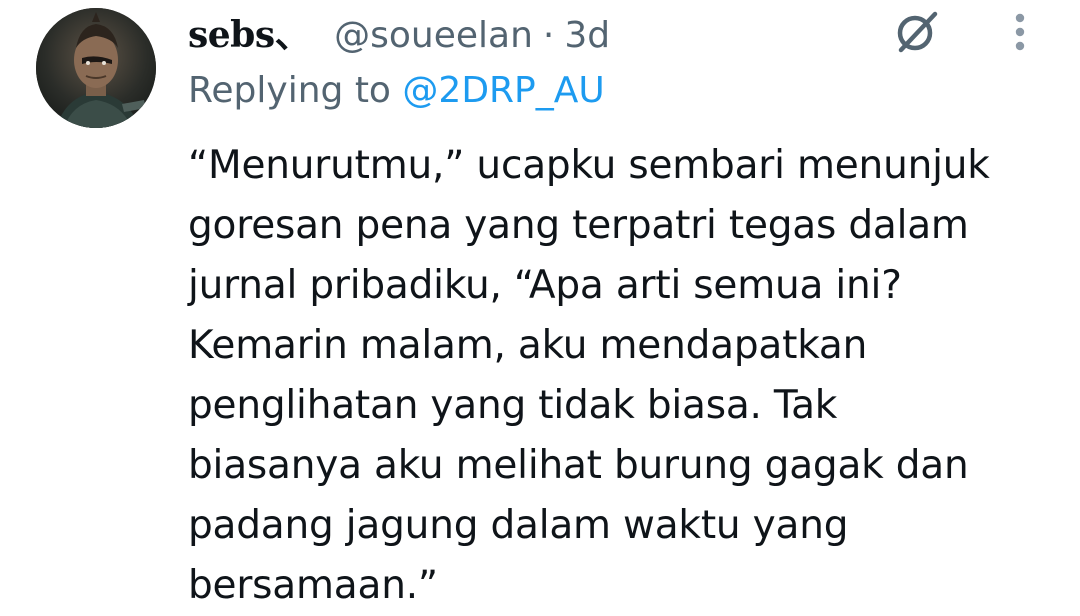 This screenshot has width=1080, height=616. Describe the element at coordinates (513, 405) in the screenshot. I see `tweet-text-line: penglihatan yang tidak biasa. Tak` at that location.